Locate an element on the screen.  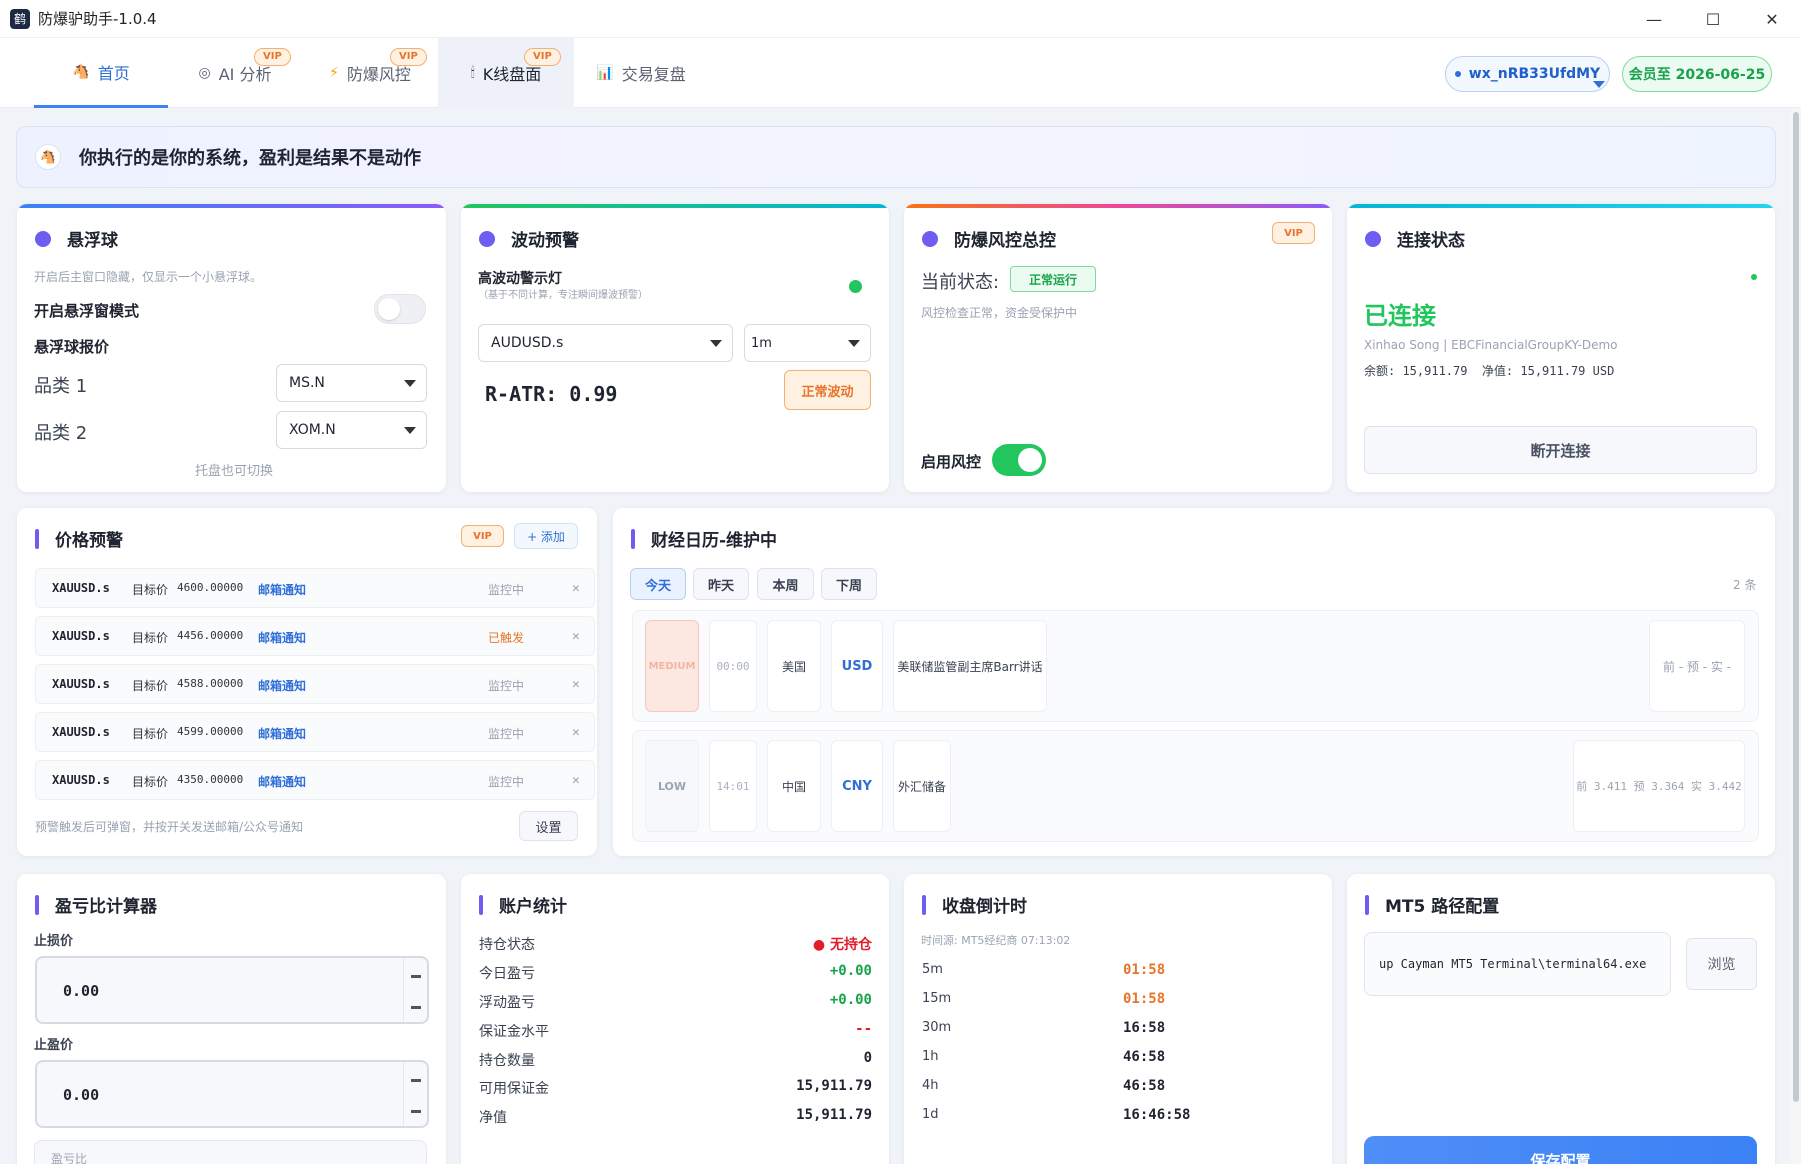
volatility-timeframe-select: 1m is located at coordinates (807, 343).